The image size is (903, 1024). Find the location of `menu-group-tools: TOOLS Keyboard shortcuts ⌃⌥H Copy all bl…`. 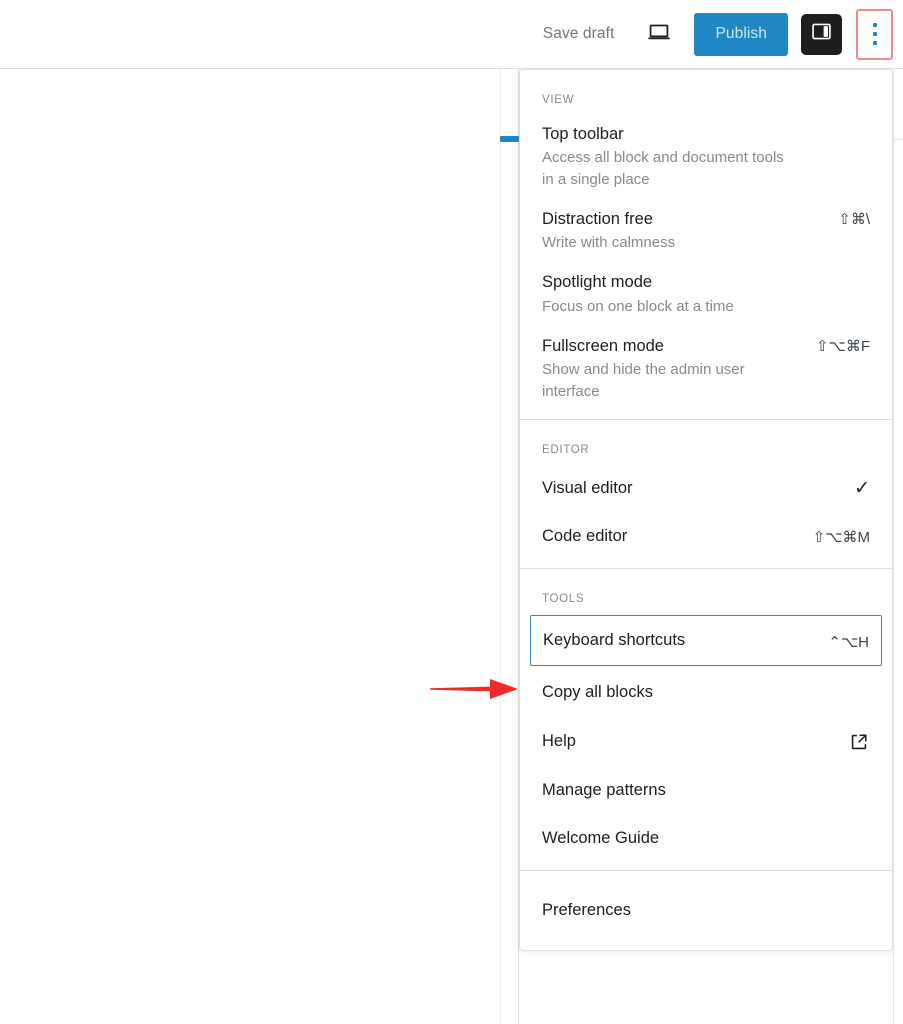

menu-group-tools: TOOLS Keyboard shortcuts ⌃⌥H Copy all bl… is located at coordinates (706, 720).